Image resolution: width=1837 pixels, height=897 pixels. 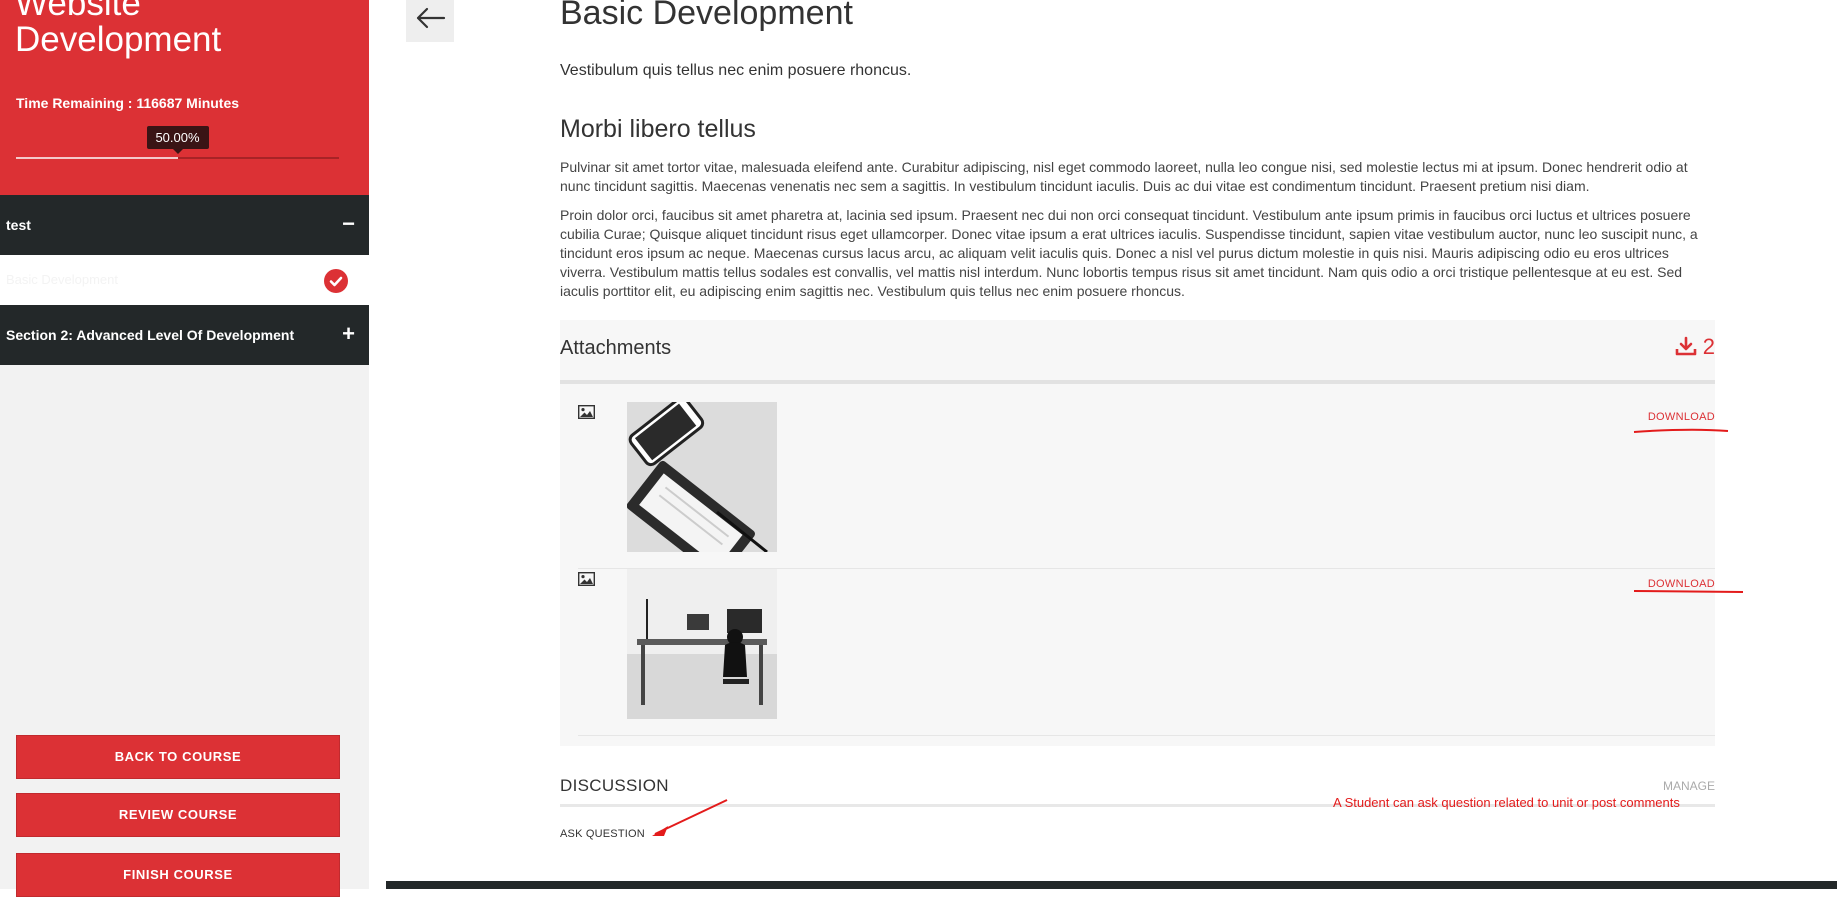 What do you see at coordinates (336, 281) in the screenshot?
I see `check-icon` at bounding box center [336, 281].